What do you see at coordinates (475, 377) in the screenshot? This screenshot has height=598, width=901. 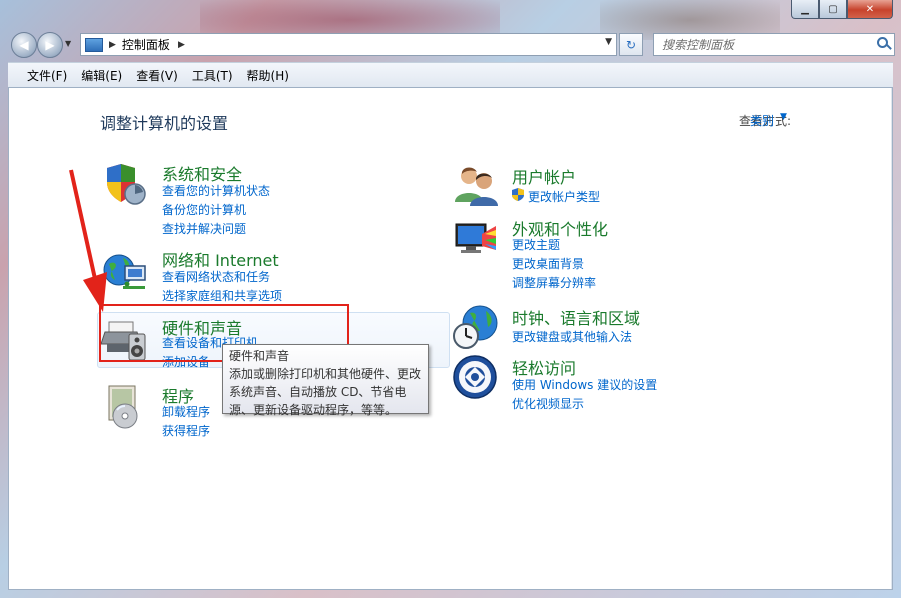 I see `ease-of-access-icon` at bounding box center [475, 377].